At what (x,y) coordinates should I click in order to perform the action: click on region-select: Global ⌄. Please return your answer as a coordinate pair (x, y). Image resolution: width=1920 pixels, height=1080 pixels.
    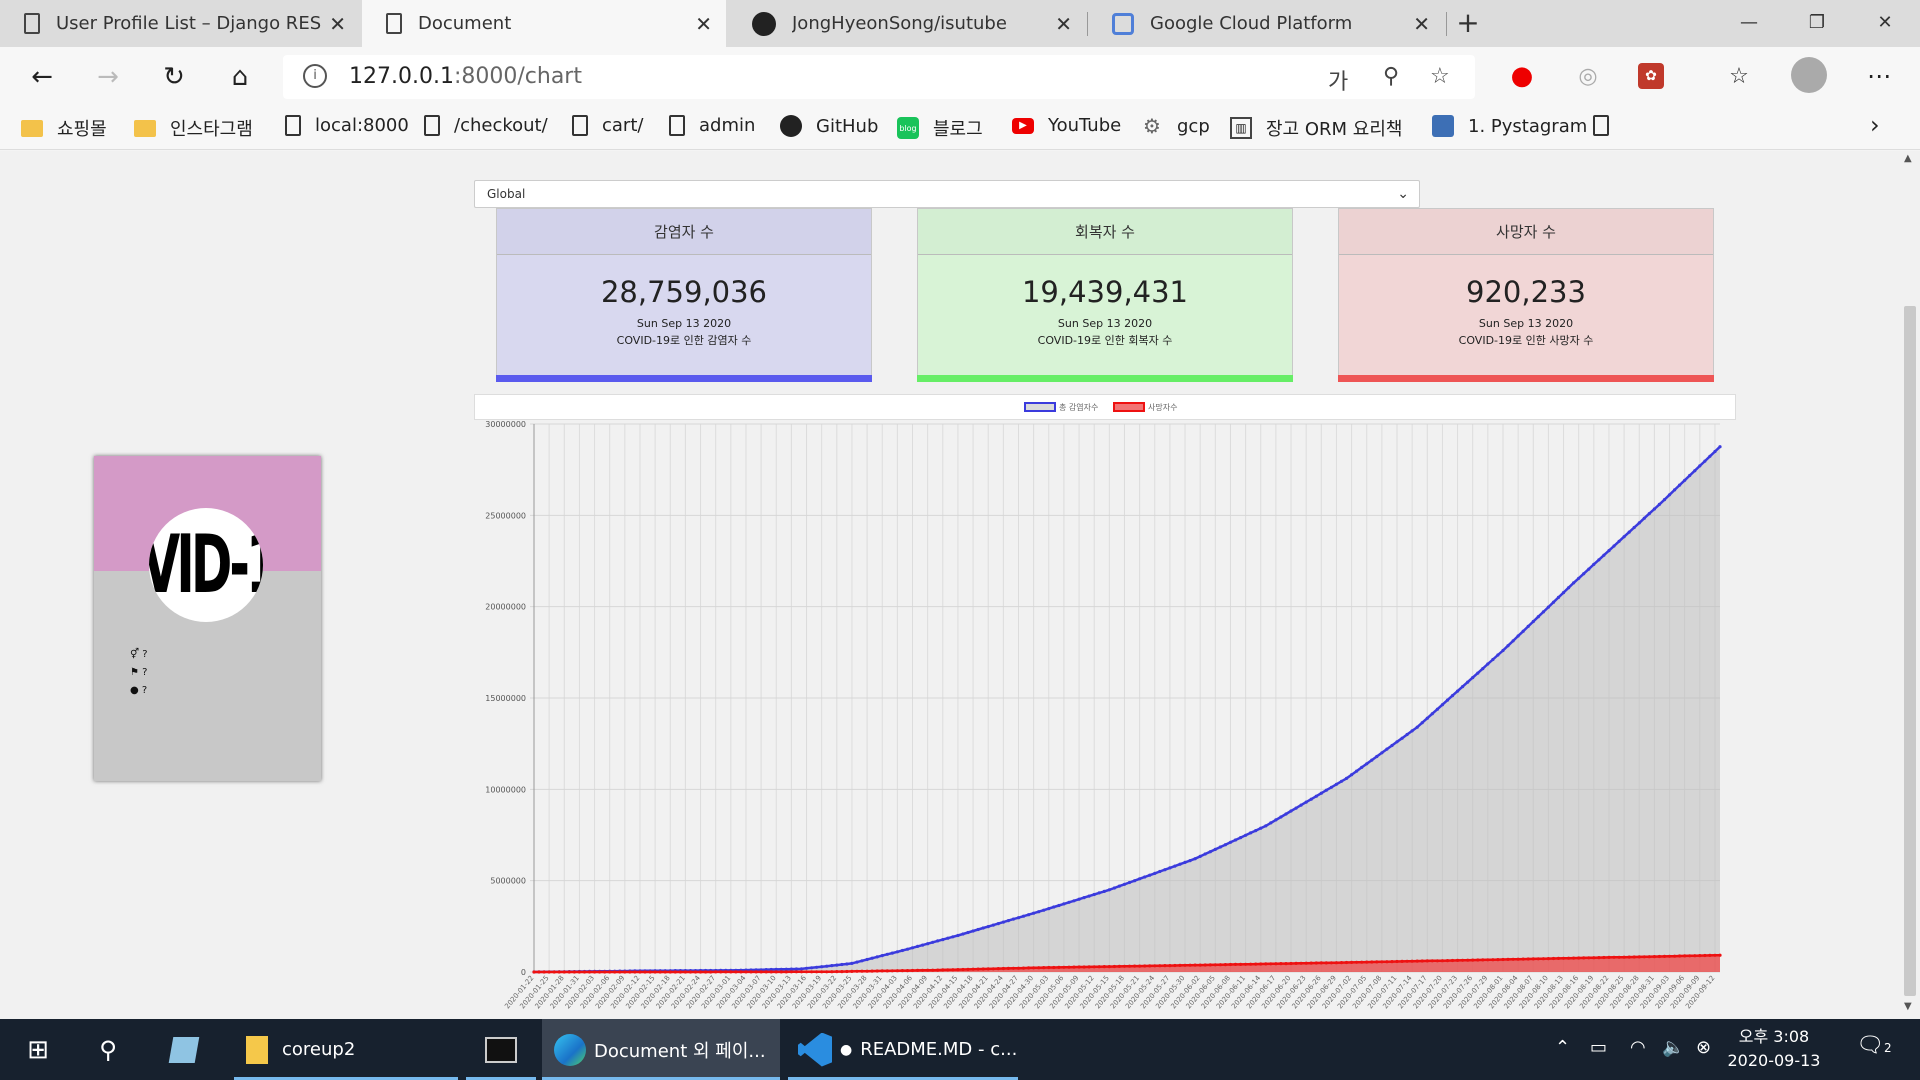
    Looking at the image, I should click on (947, 194).